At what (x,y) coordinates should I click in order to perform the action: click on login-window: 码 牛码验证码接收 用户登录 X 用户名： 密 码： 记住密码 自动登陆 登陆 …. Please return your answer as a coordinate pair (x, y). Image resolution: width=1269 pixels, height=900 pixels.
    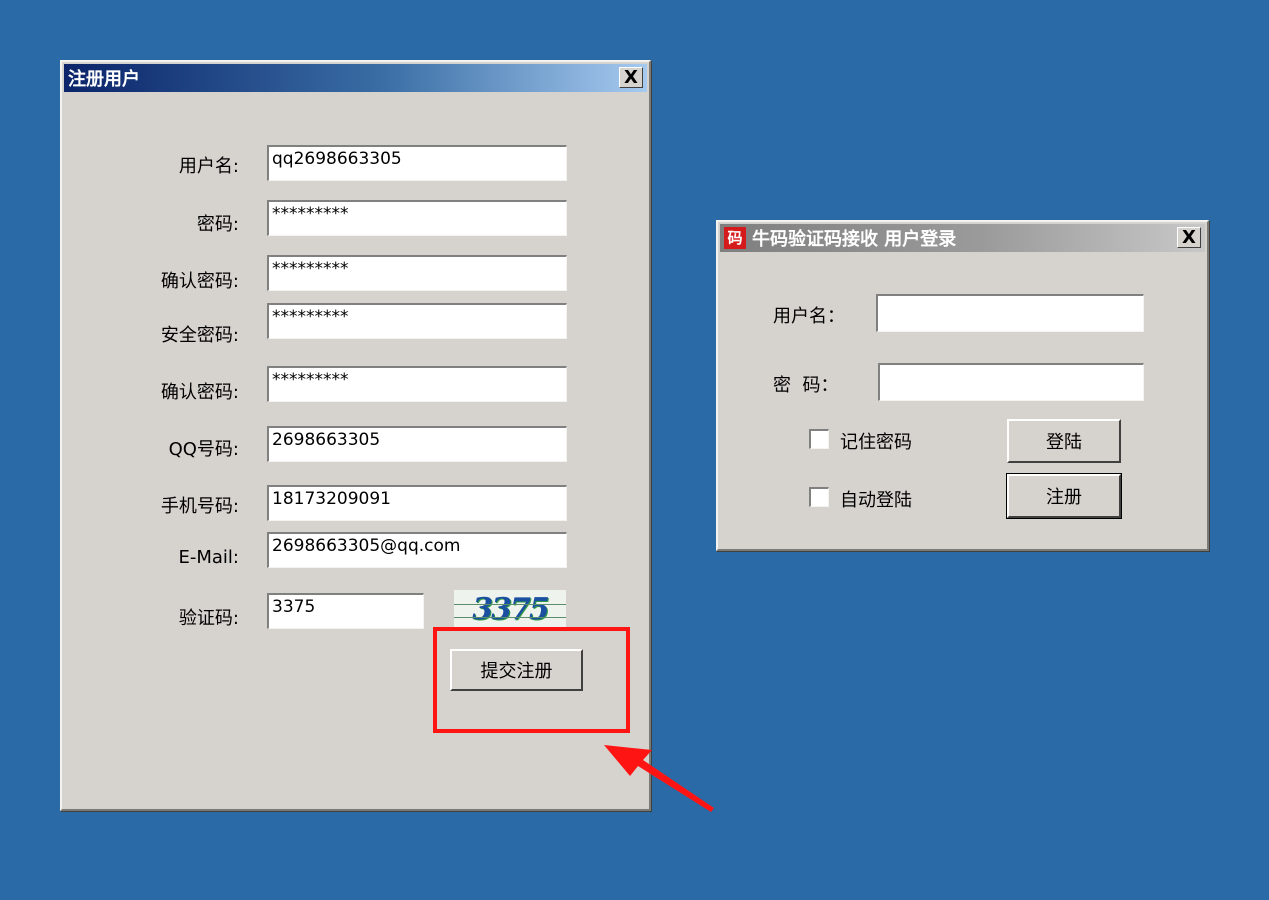
    Looking at the image, I should click on (962, 385).